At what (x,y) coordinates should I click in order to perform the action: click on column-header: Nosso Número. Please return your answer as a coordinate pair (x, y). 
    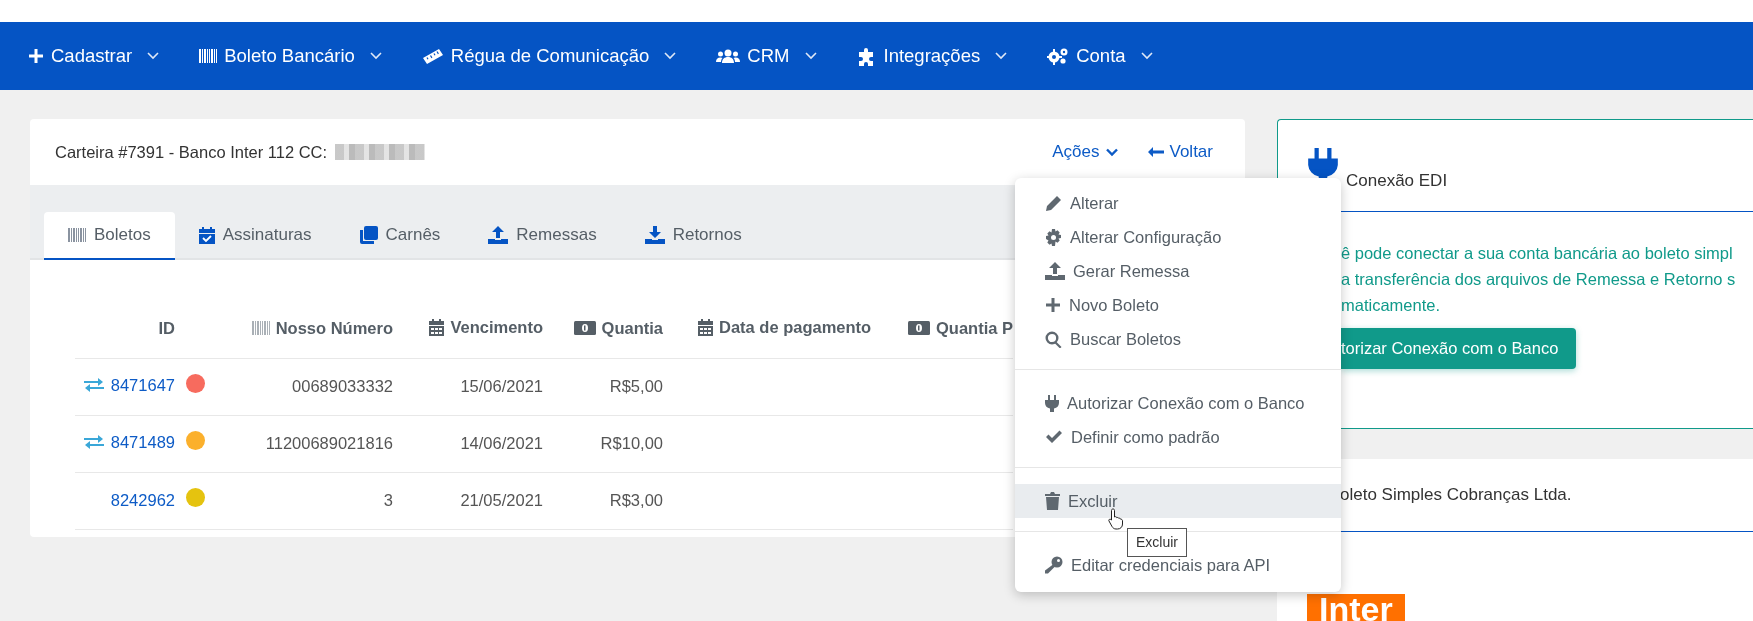
    Looking at the image, I should click on (322, 328).